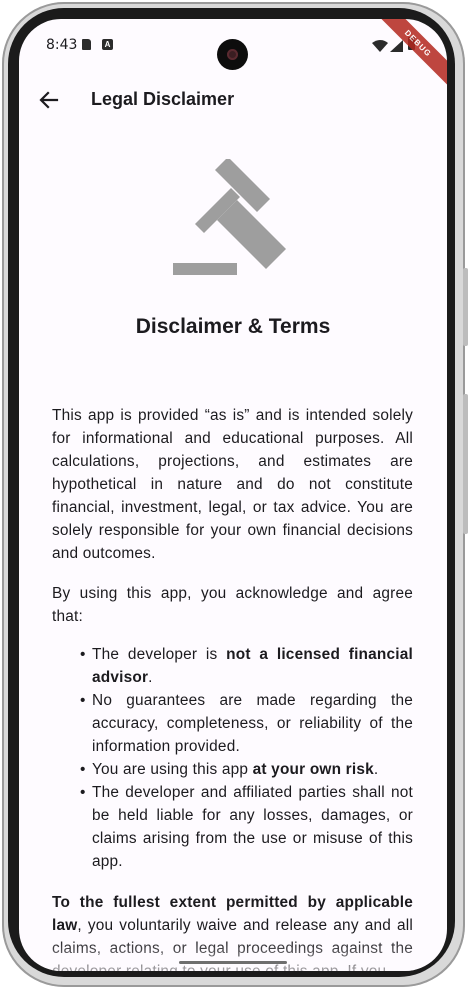  Describe the element at coordinates (465, 307) in the screenshot. I see `power-button` at that location.